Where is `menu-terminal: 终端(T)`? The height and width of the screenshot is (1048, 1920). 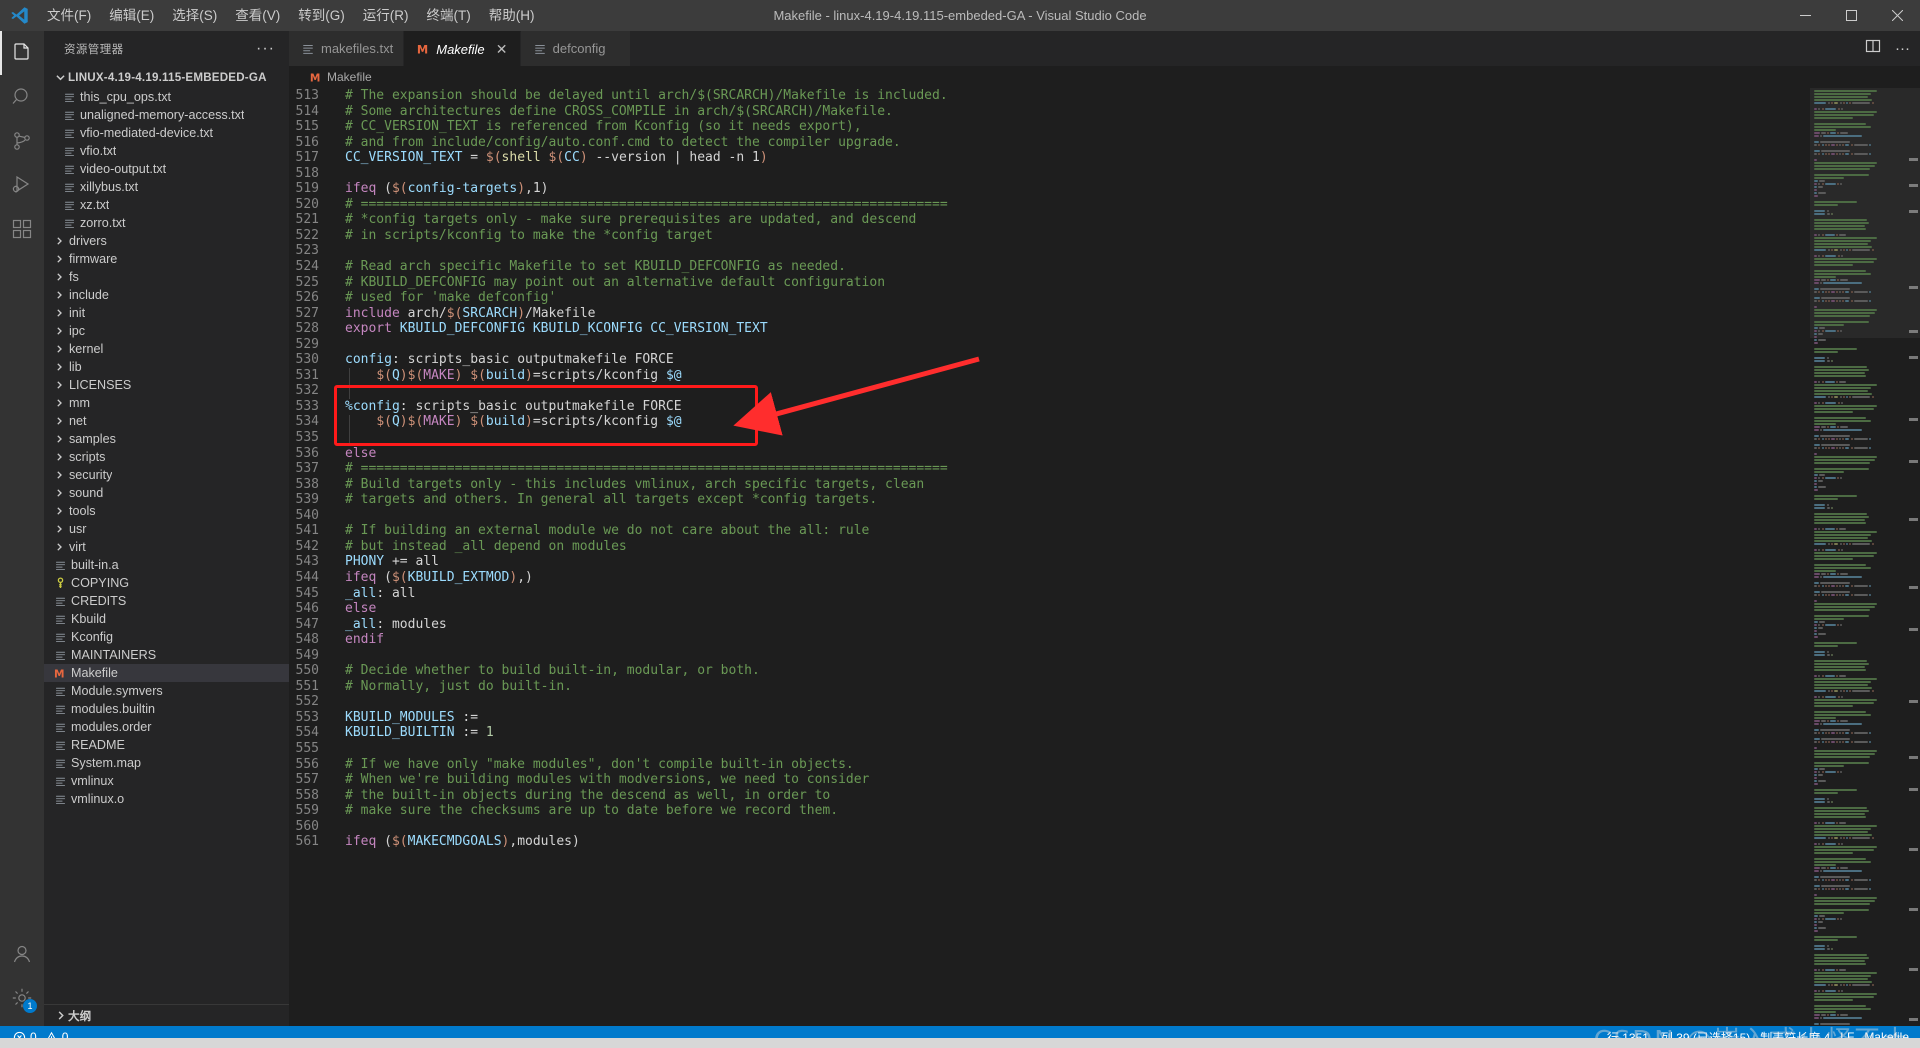 menu-terminal: 终端(T) is located at coordinates (449, 15).